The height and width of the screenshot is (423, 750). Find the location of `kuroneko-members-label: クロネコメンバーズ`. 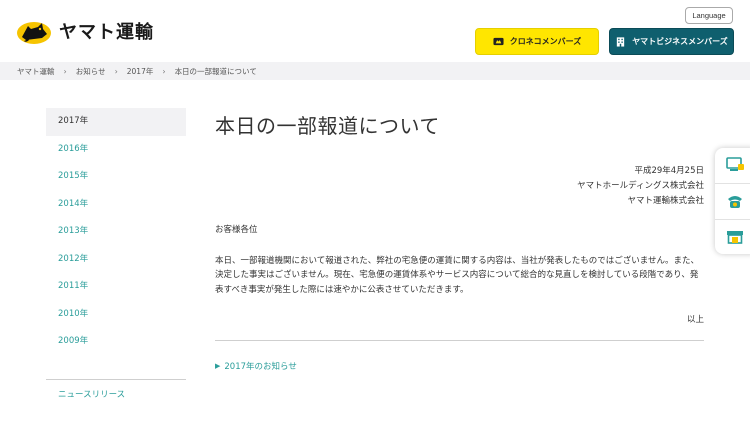

kuroneko-members-label: クロネコメンバーズ is located at coordinates (545, 41).